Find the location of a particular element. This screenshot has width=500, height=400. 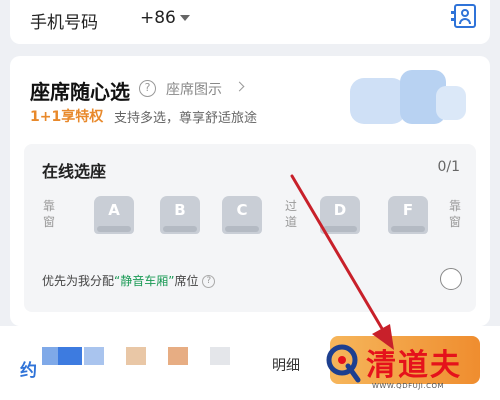

phone-row: 手机号码 +86 is located at coordinates (250, 22).